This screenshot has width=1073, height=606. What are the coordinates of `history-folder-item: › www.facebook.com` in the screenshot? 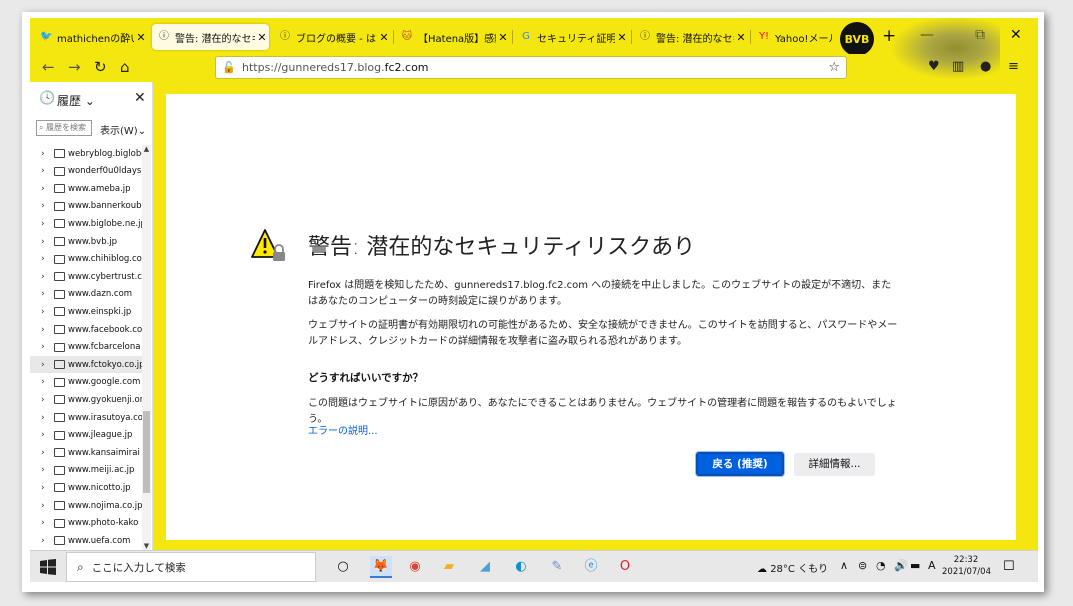 It's located at (86, 329).